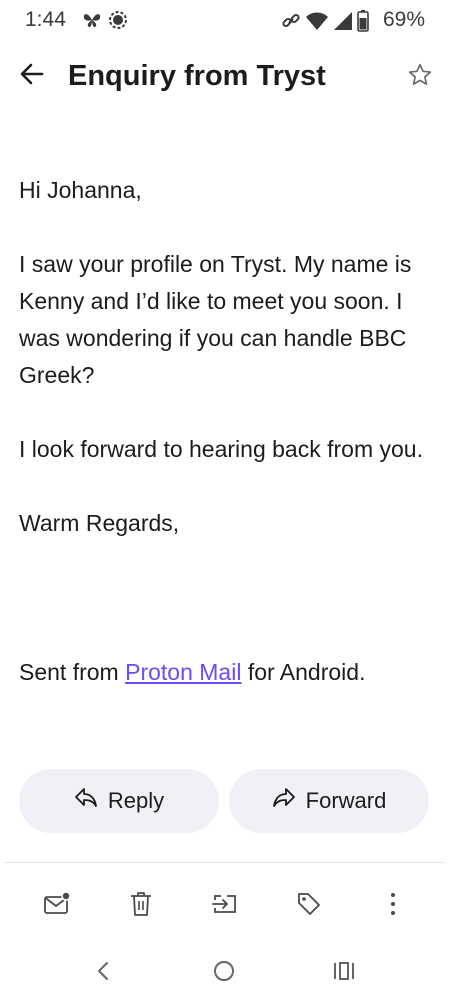  Describe the element at coordinates (99, 523) in the screenshot. I see `message-closing: Warm Regards,` at that location.